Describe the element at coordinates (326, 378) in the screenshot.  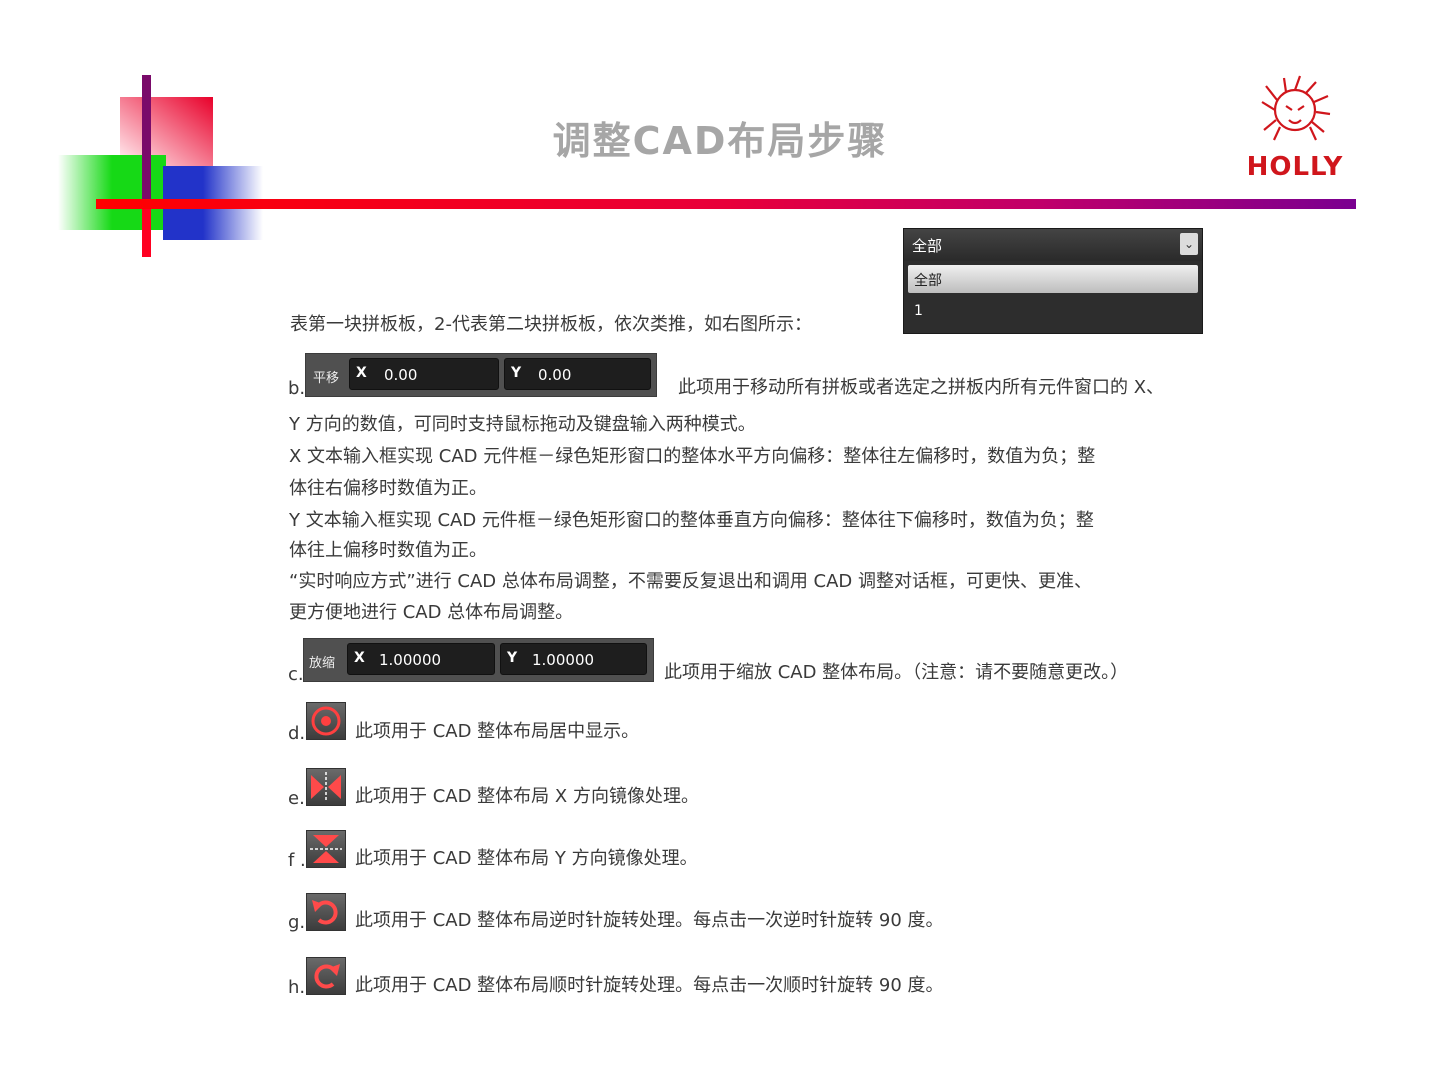
I see `translate-label: 平移` at that location.